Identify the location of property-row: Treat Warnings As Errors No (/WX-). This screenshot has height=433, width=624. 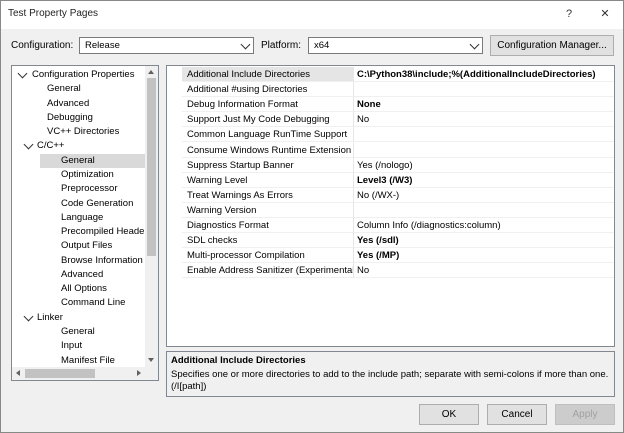
(390, 195).